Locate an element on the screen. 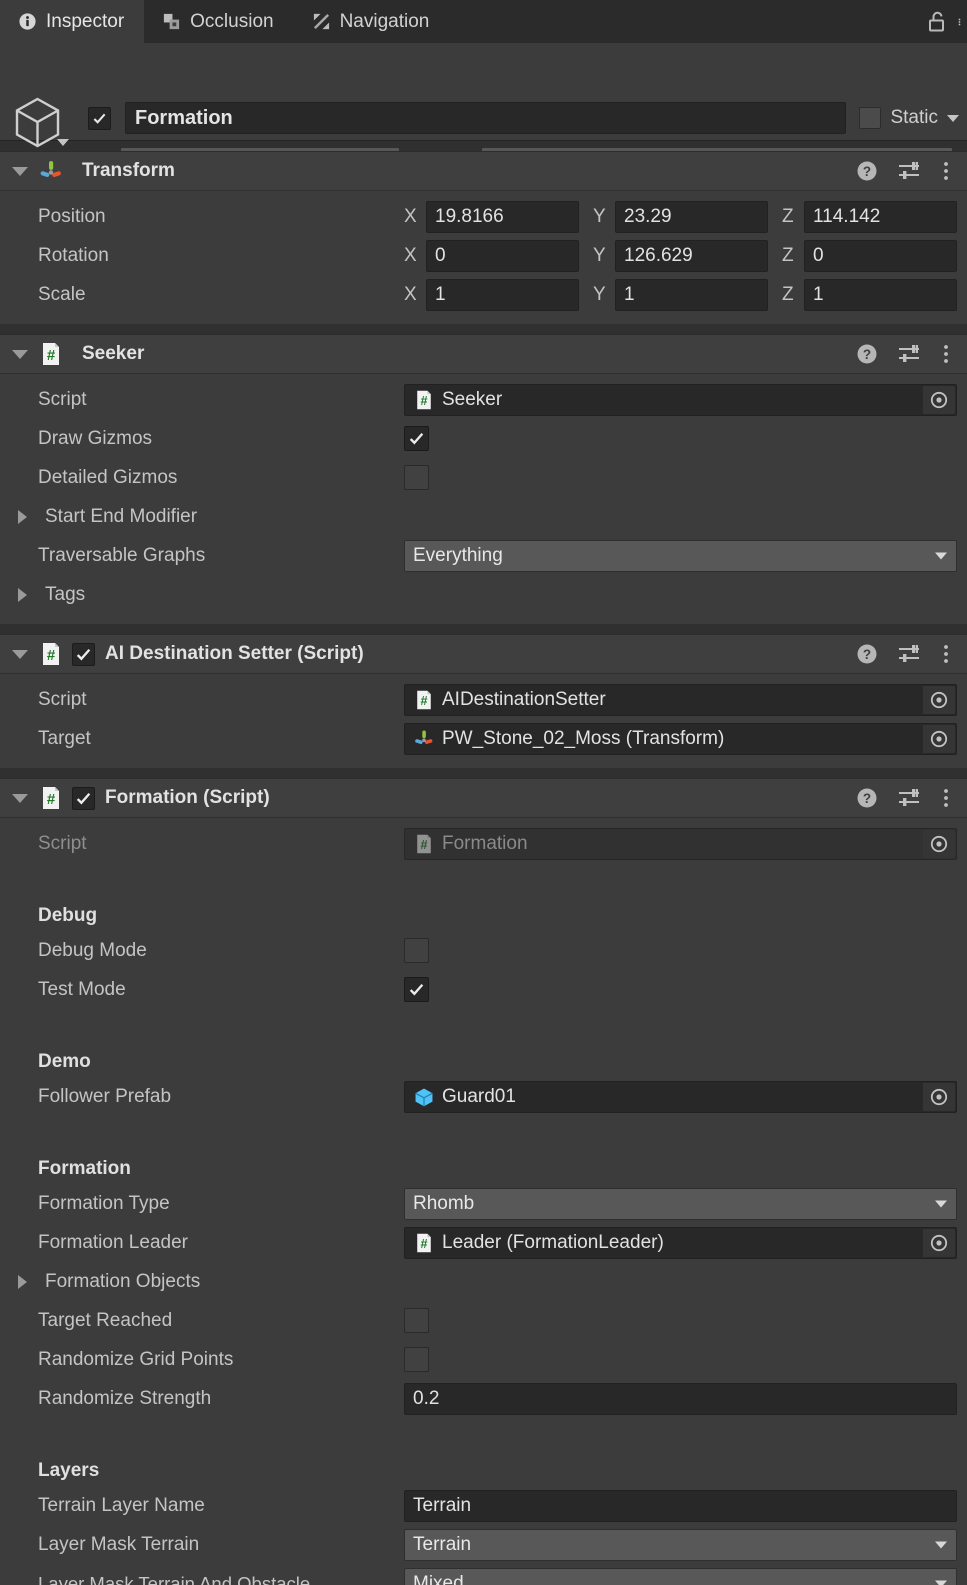 This screenshot has height=1585, width=967. property-control: # Leader (FormationLeader) is located at coordinates (680, 1242).